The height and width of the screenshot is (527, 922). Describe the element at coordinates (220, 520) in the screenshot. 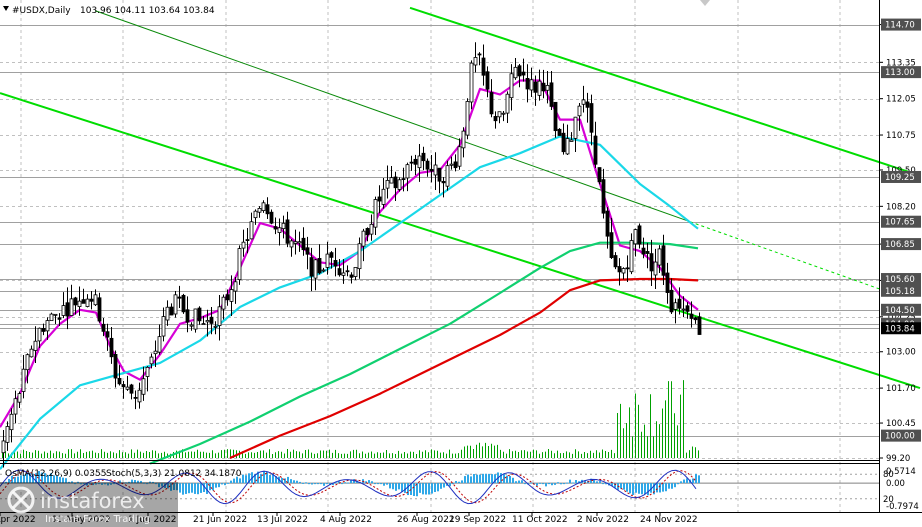

I see `date-tick-label: 21 Jun 2022` at that location.